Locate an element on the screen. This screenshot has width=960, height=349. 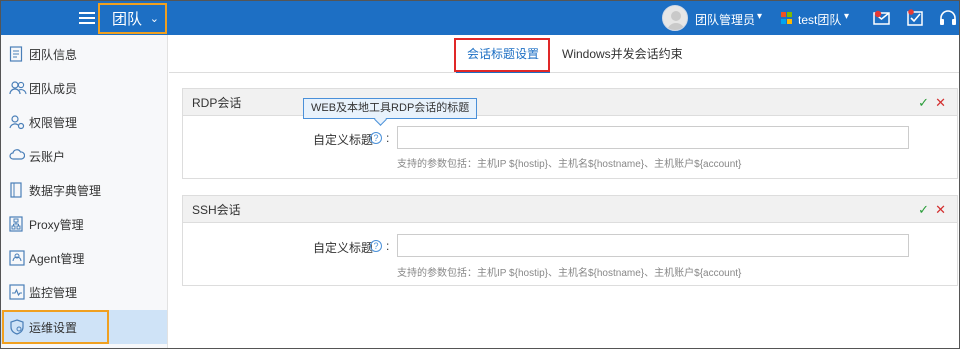
sidebar-item-label: 团队信息 is located at coordinates (53, 54).